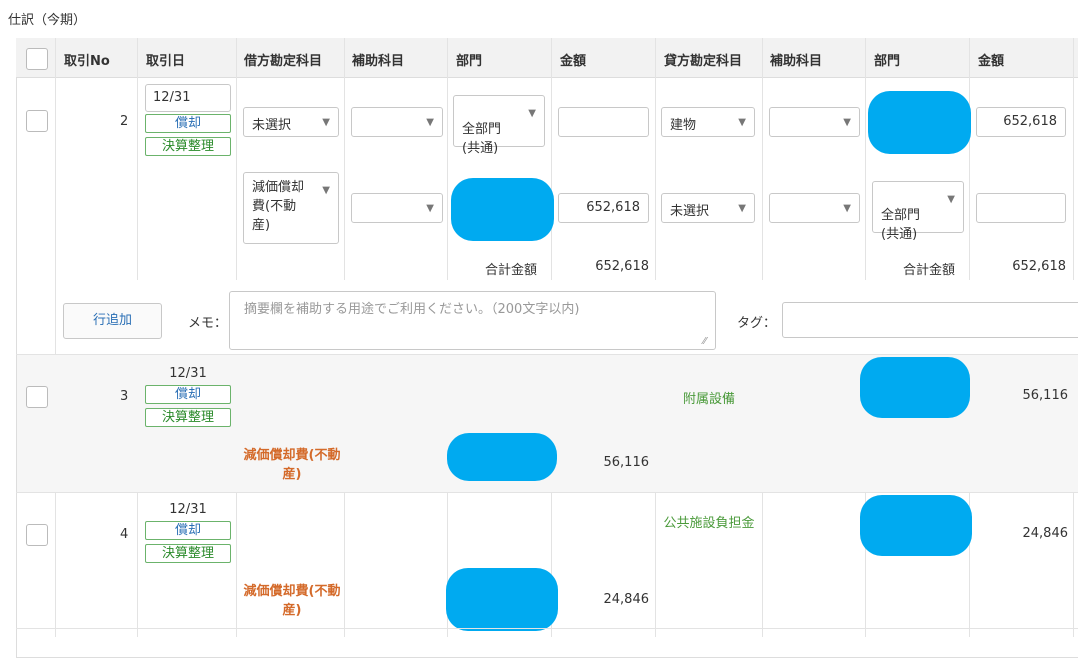  I want to click on header-credit-amount: 金額, so click(991, 61).